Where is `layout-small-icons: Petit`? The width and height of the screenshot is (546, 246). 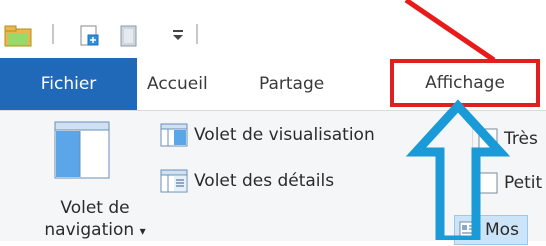 layout-small-icons: Petit is located at coordinates (510, 183).